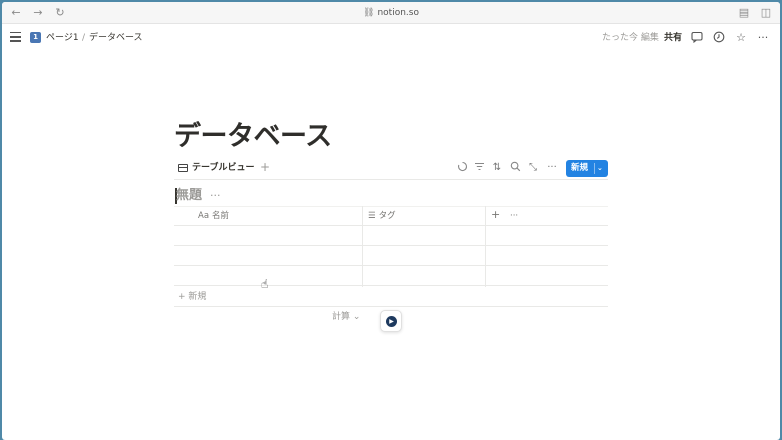  Describe the element at coordinates (600, 168) in the screenshot. I see `chevron-down-icon: ⌄` at that location.